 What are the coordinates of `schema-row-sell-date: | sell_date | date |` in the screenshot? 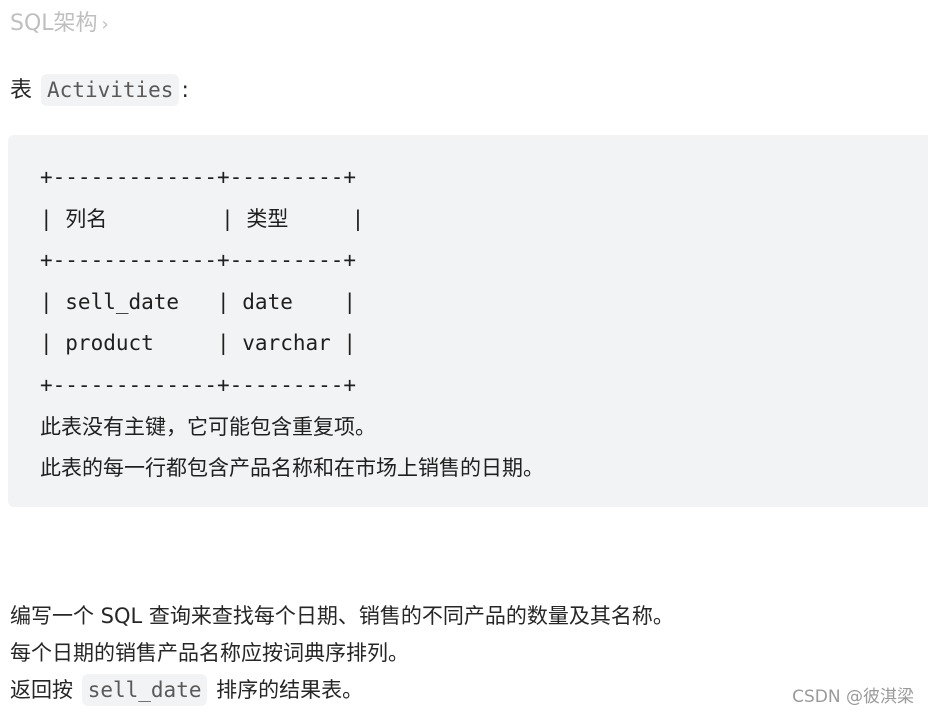 It's located at (198, 301).